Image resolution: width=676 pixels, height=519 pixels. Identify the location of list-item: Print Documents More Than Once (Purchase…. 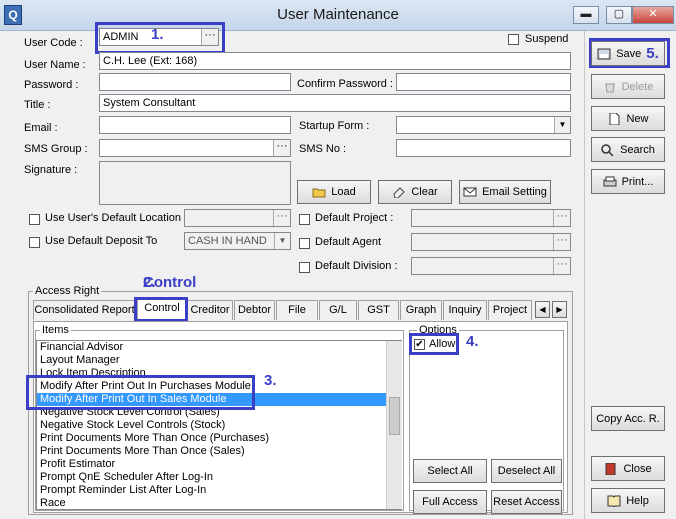
(219, 438).